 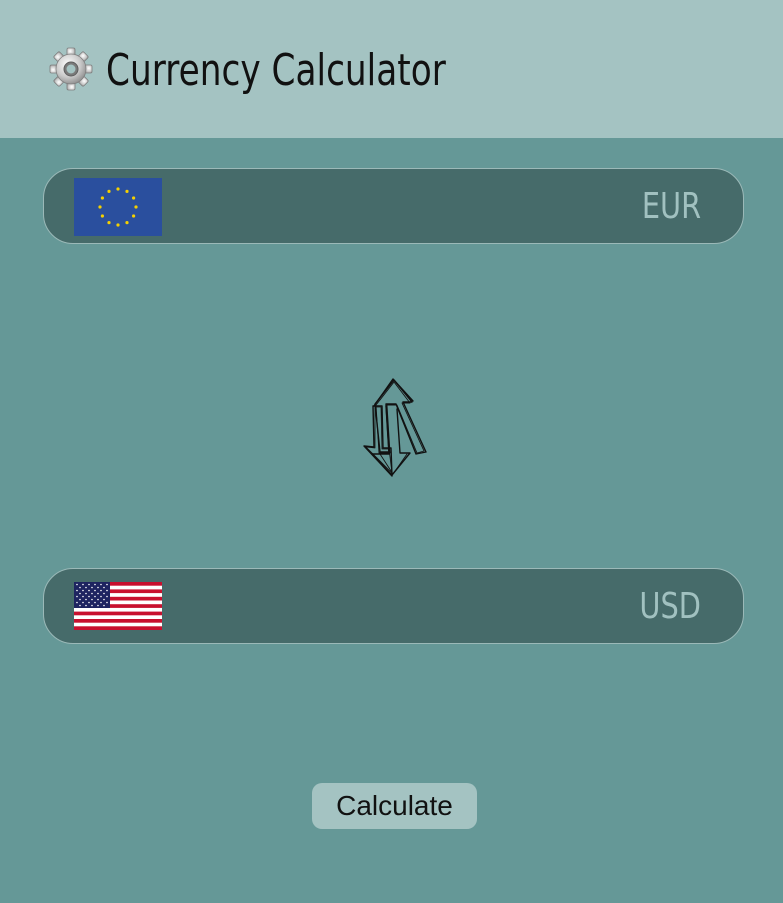 What do you see at coordinates (71, 69) in the screenshot?
I see `gear-icon` at bounding box center [71, 69].